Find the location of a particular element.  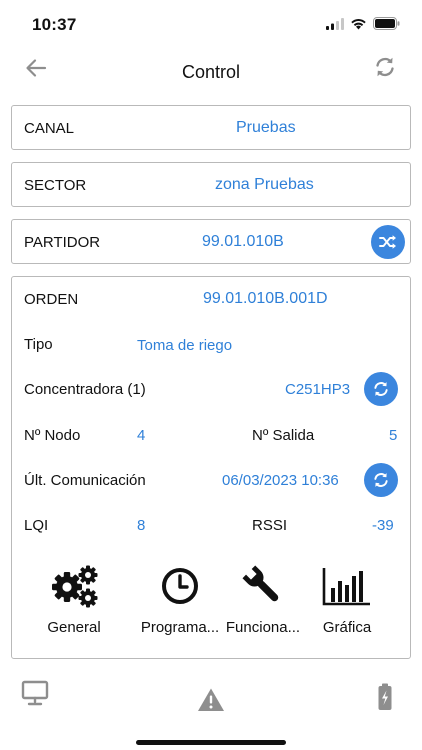

lqi-value: 8 is located at coordinates (141, 525).